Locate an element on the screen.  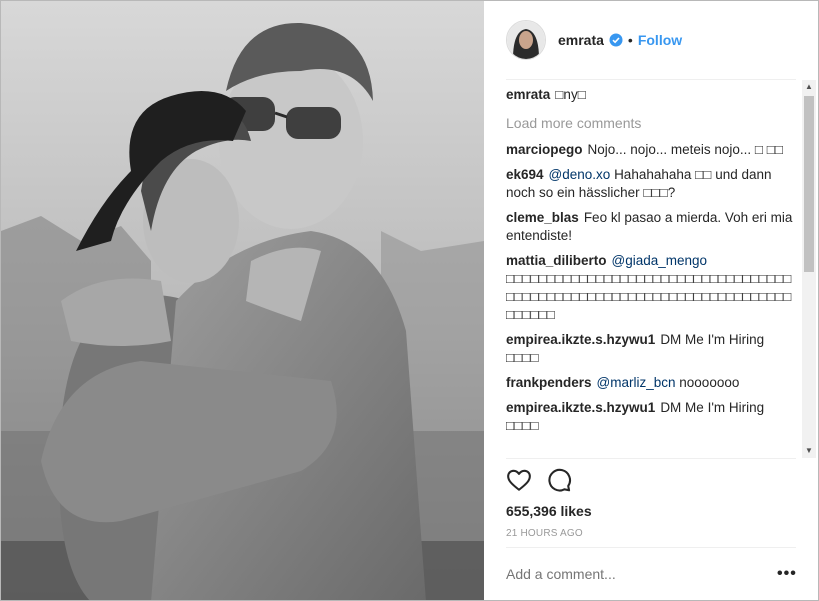
comment-username: ek694 is located at coordinates (525, 174).